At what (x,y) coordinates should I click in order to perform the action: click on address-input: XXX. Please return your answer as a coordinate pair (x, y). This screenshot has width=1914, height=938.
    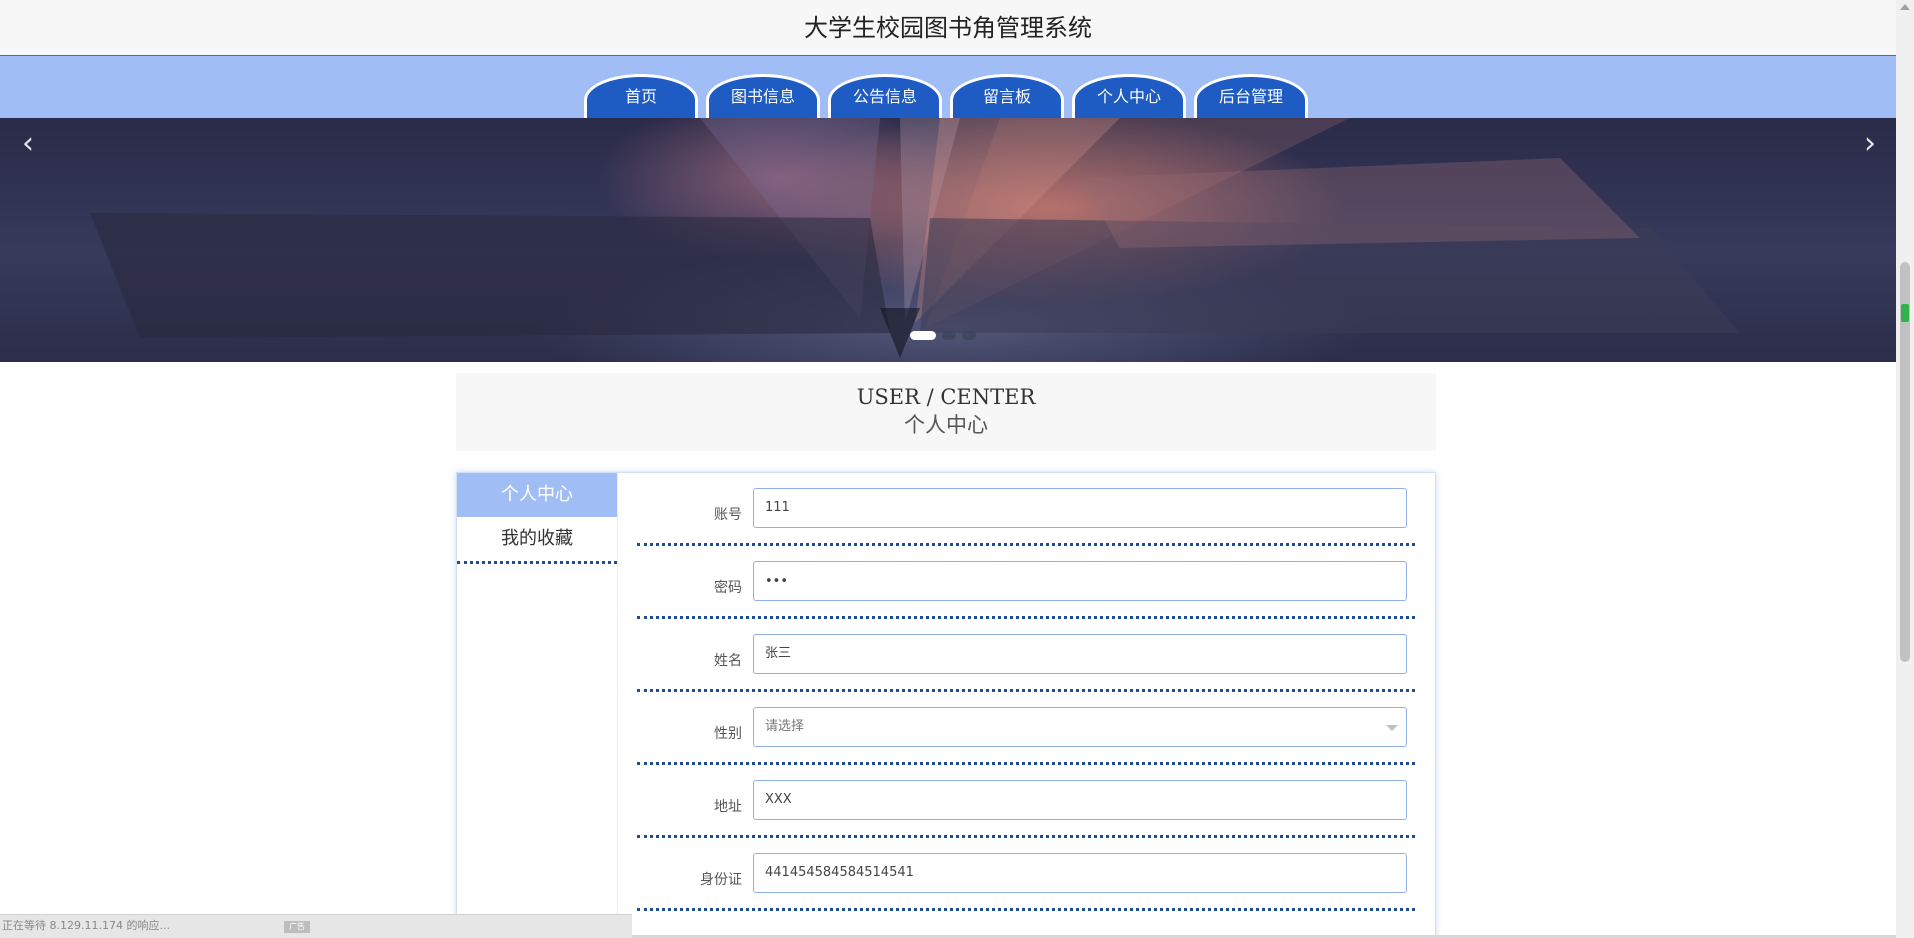
    Looking at the image, I should click on (1080, 800).